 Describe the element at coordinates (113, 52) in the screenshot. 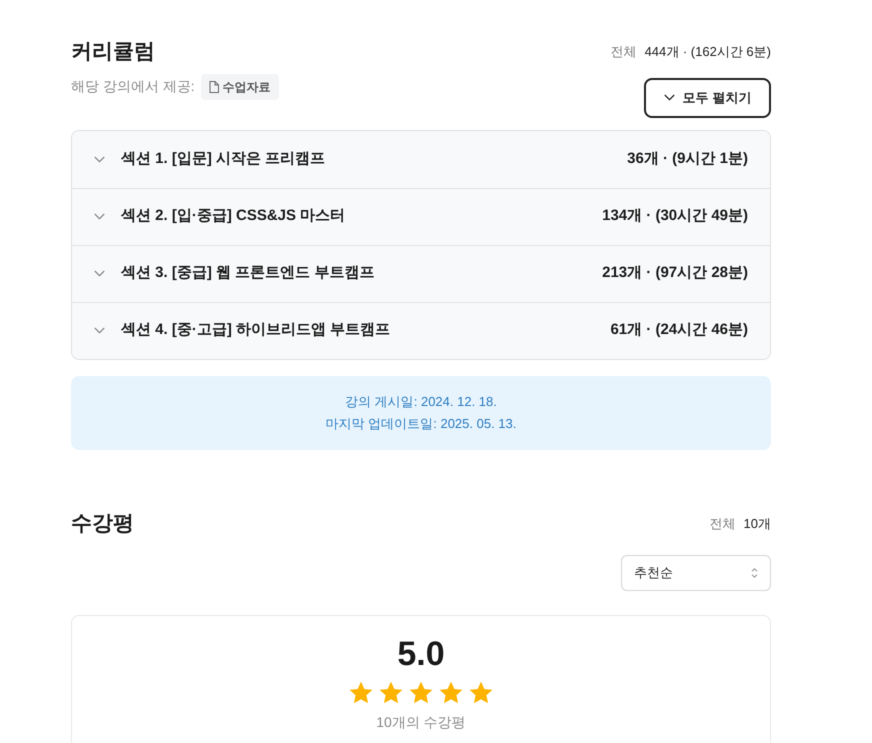

I see `section-title: 커리큘럼` at that location.